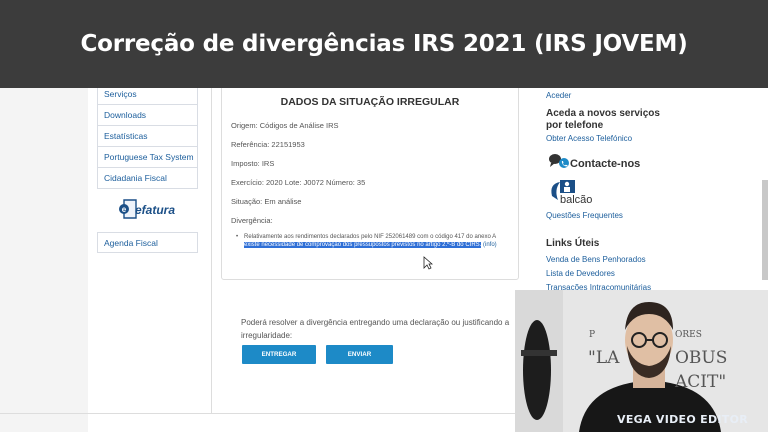 This screenshot has height=432, width=768. I want to click on scrollbar-thumb, so click(765, 230).